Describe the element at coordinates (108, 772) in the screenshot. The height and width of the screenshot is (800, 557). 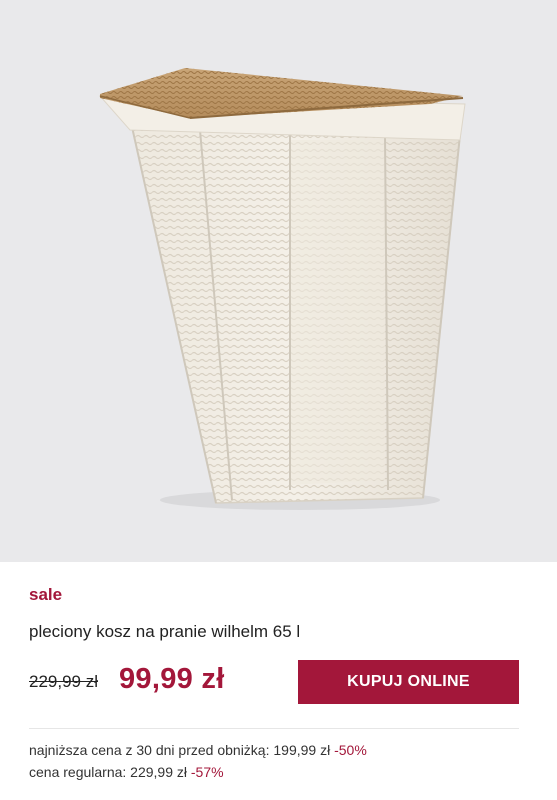
I see `regular-price-text: cena regularna: 229,99 zł` at that location.